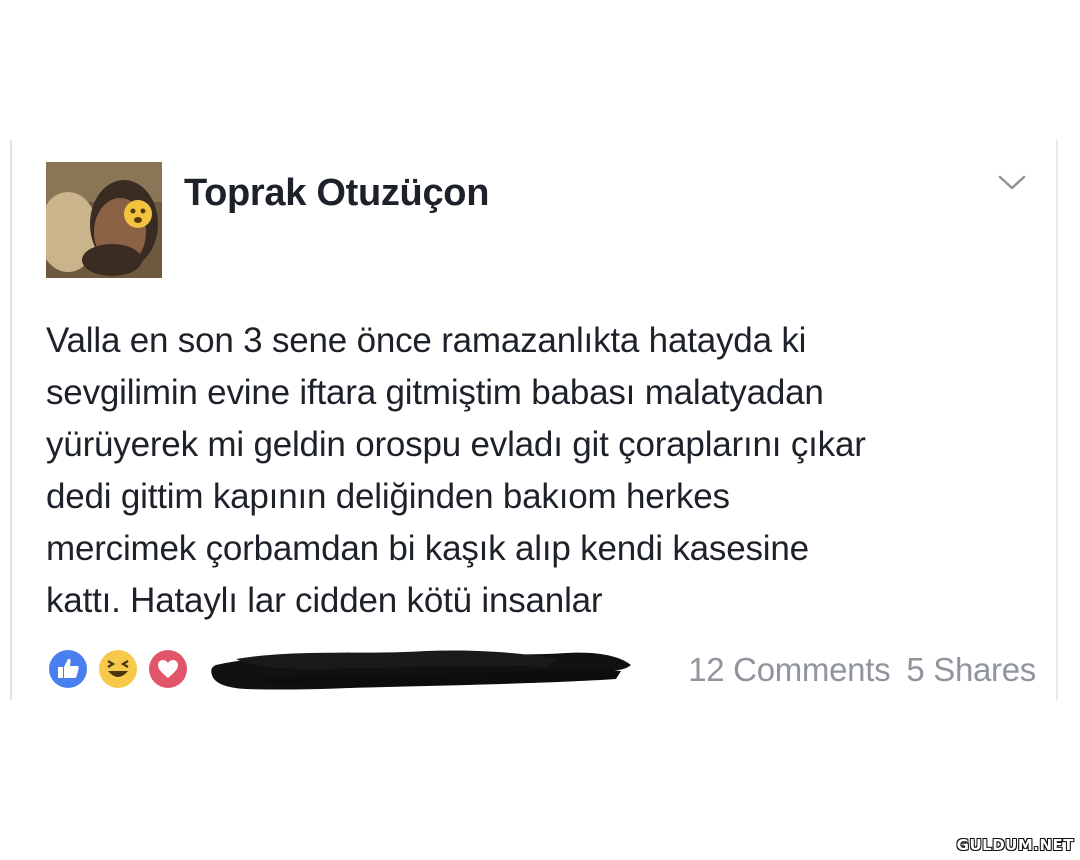  Describe the element at coordinates (104, 220) in the screenshot. I see `author-avatar` at that location.